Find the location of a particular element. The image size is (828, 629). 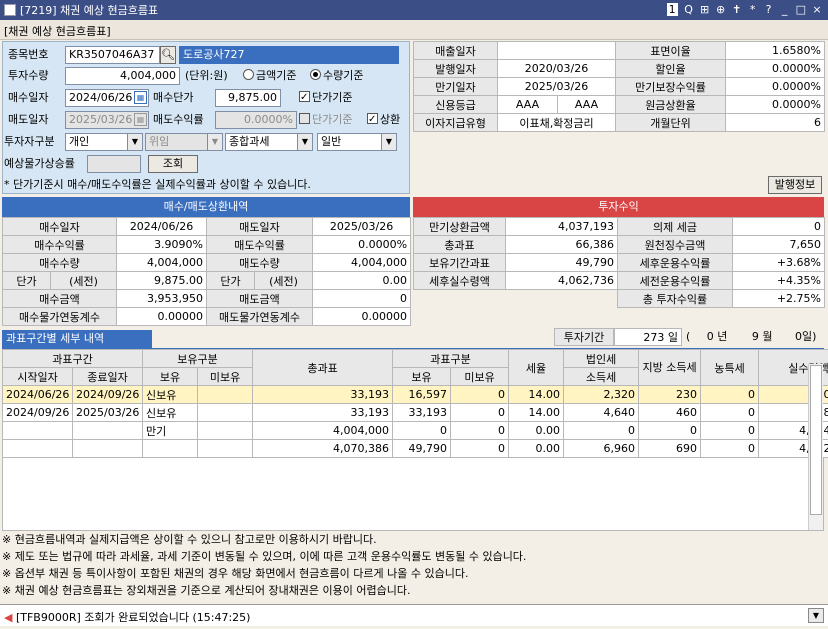

table-row-total: 4,070,38649,79000.006,96069004,062,736 is located at coordinates (415, 448).